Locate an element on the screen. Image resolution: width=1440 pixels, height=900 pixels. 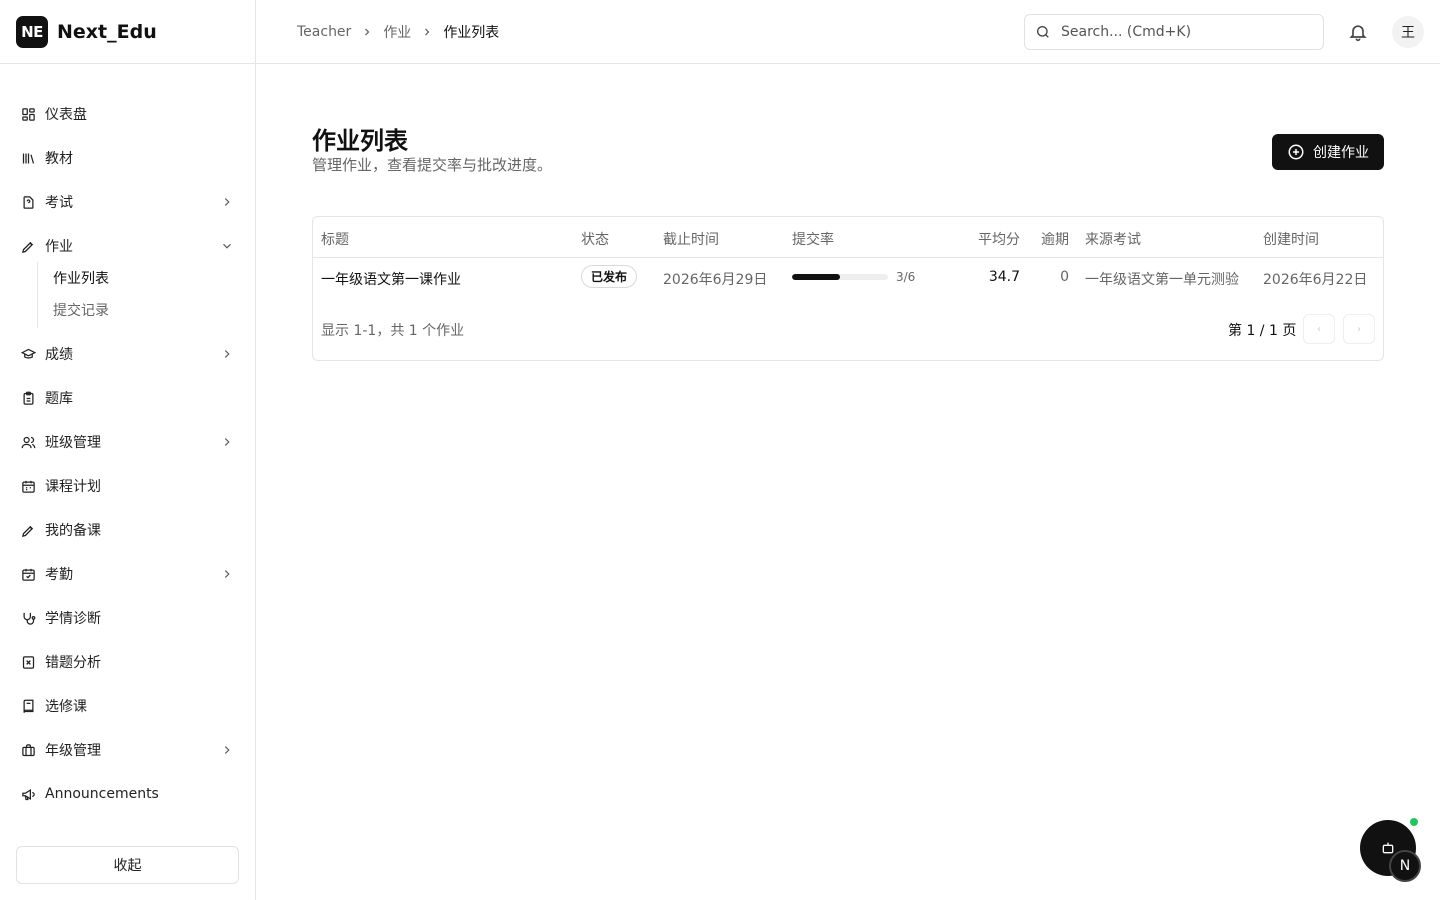
sidebar-item-label: Announcements is located at coordinates (102, 794).